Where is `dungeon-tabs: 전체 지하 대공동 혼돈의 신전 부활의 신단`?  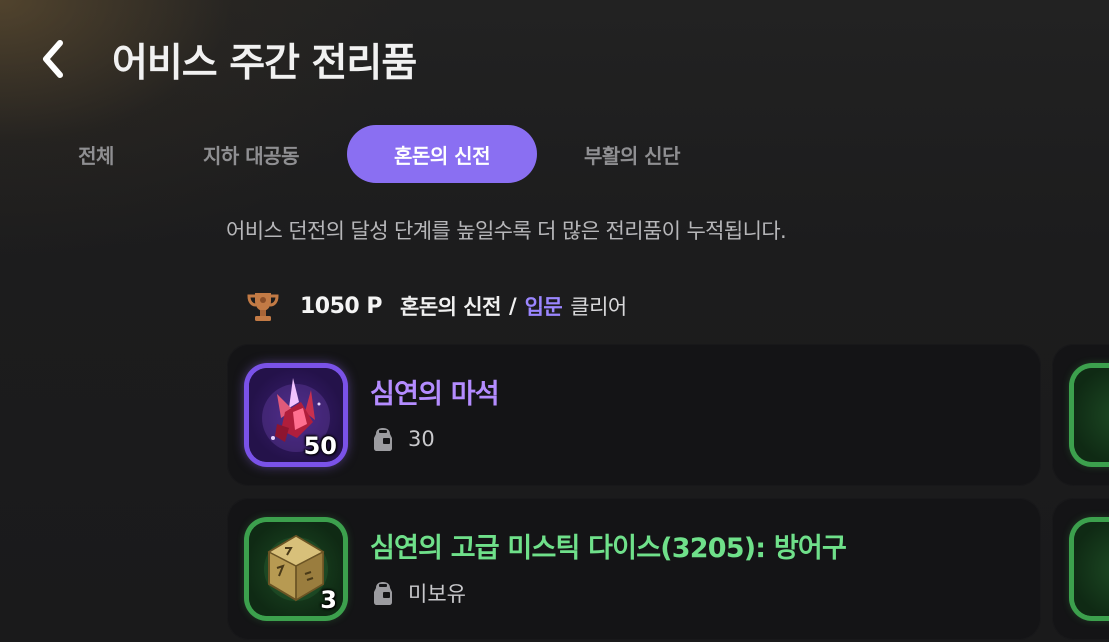
dungeon-tabs: 전체 지하 대공동 혼돈의 신전 부활의 신단 is located at coordinates (380, 154).